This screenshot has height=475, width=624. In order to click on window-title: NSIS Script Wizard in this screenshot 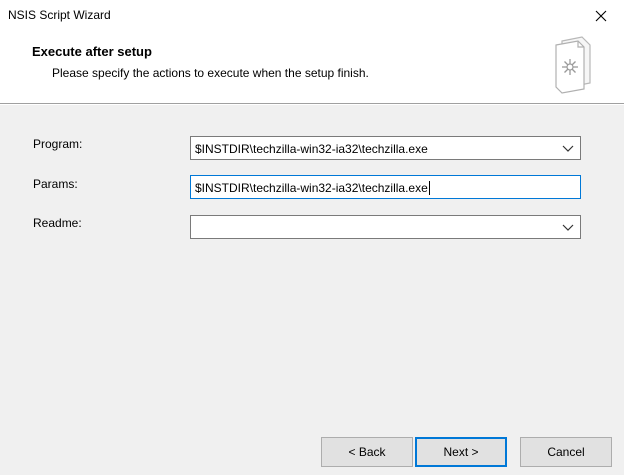, I will do `click(59, 15)`.